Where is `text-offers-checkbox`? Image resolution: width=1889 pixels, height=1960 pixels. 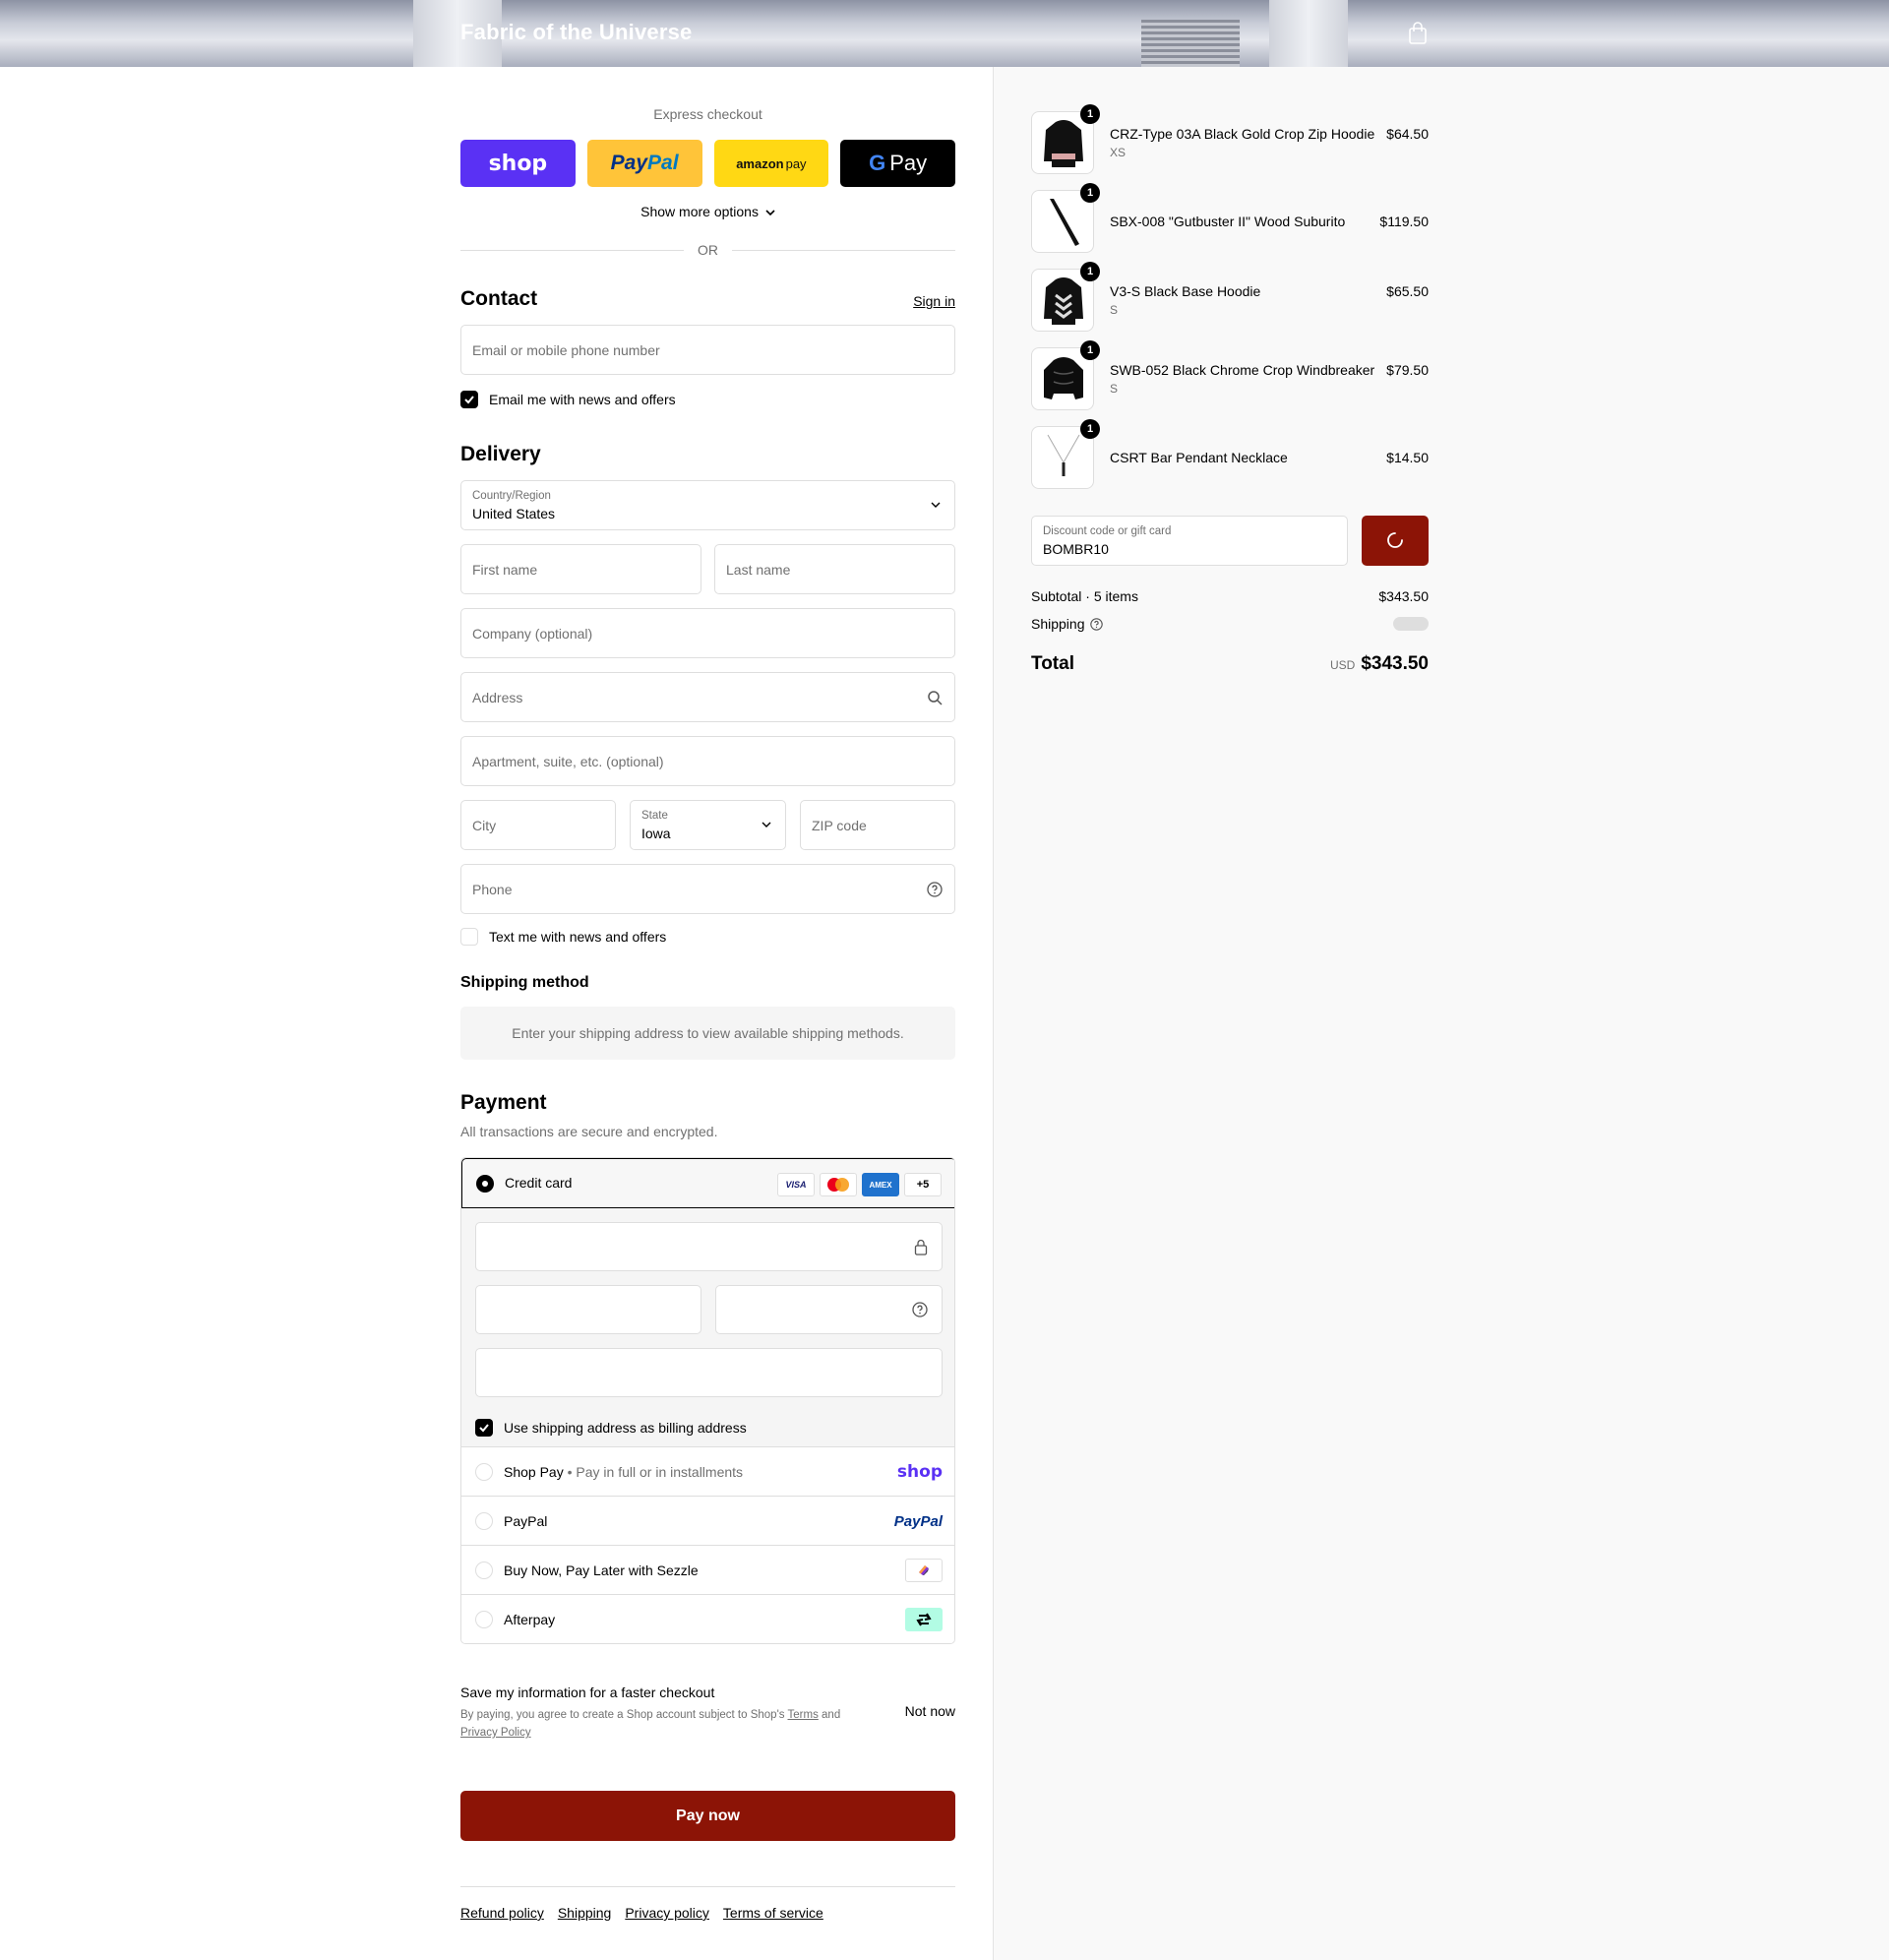 text-offers-checkbox is located at coordinates (469, 937).